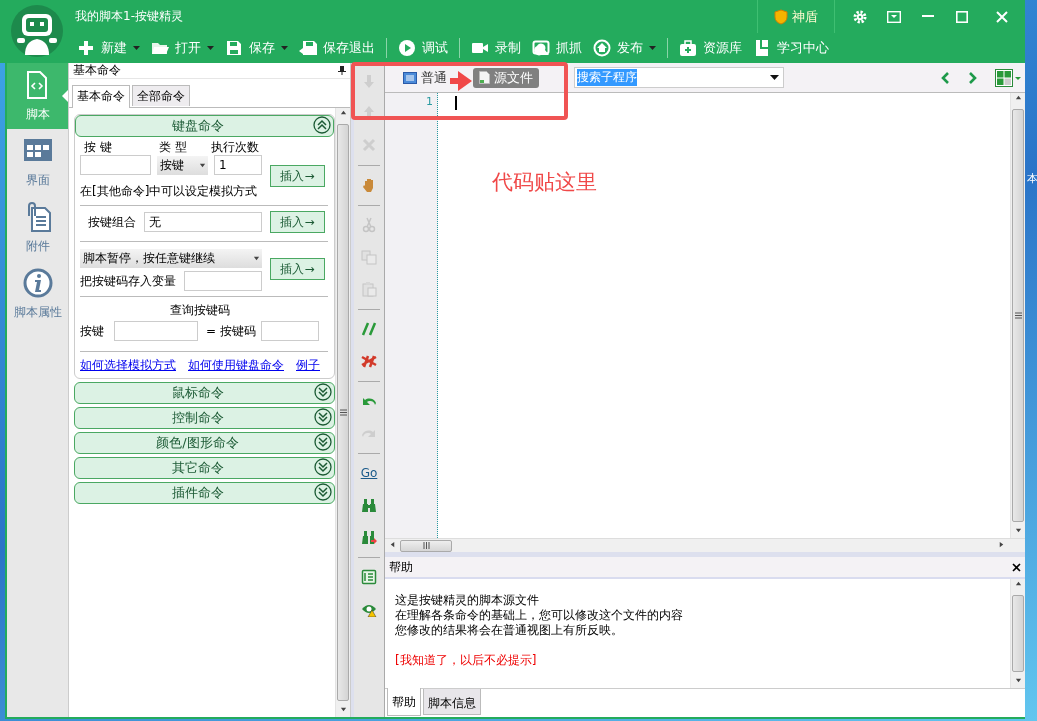  What do you see at coordinates (128, 365) in the screenshot?
I see `help-link: 如何选择模拟方式` at bounding box center [128, 365].